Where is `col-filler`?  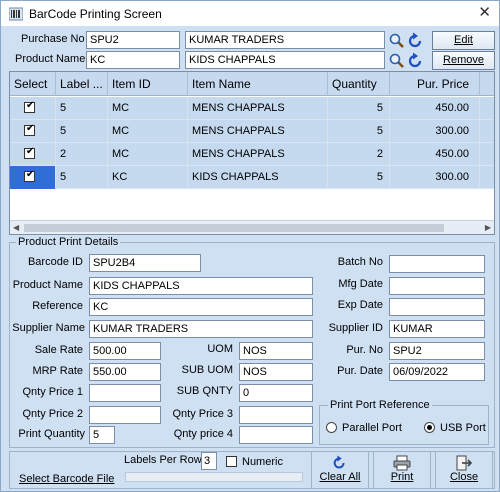 col-filler is located at coordinates (487, 84).